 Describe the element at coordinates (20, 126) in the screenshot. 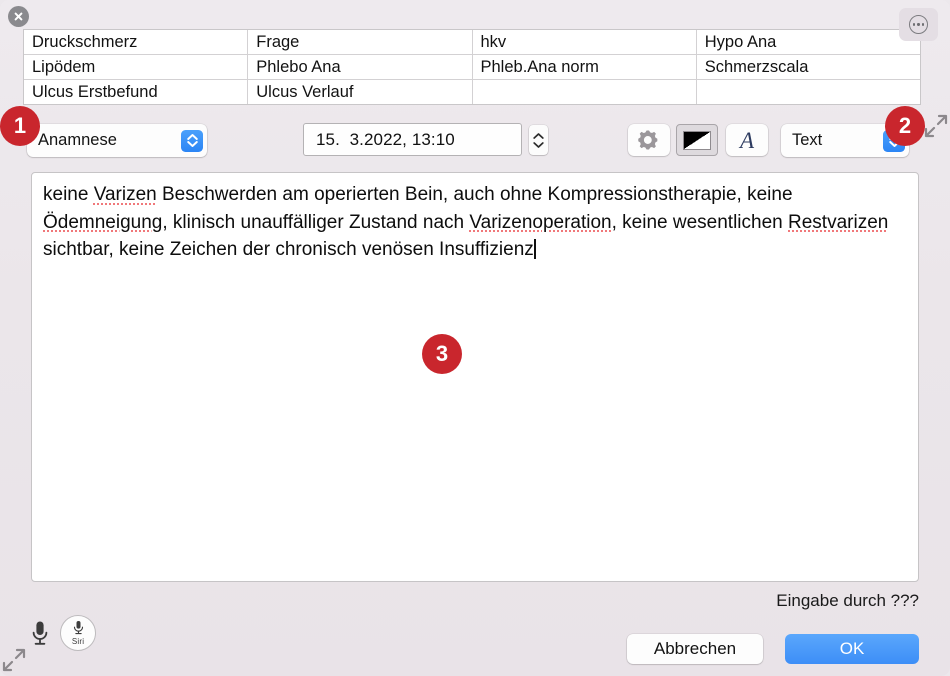

I see `annotation-badge-1: 1` at that location.